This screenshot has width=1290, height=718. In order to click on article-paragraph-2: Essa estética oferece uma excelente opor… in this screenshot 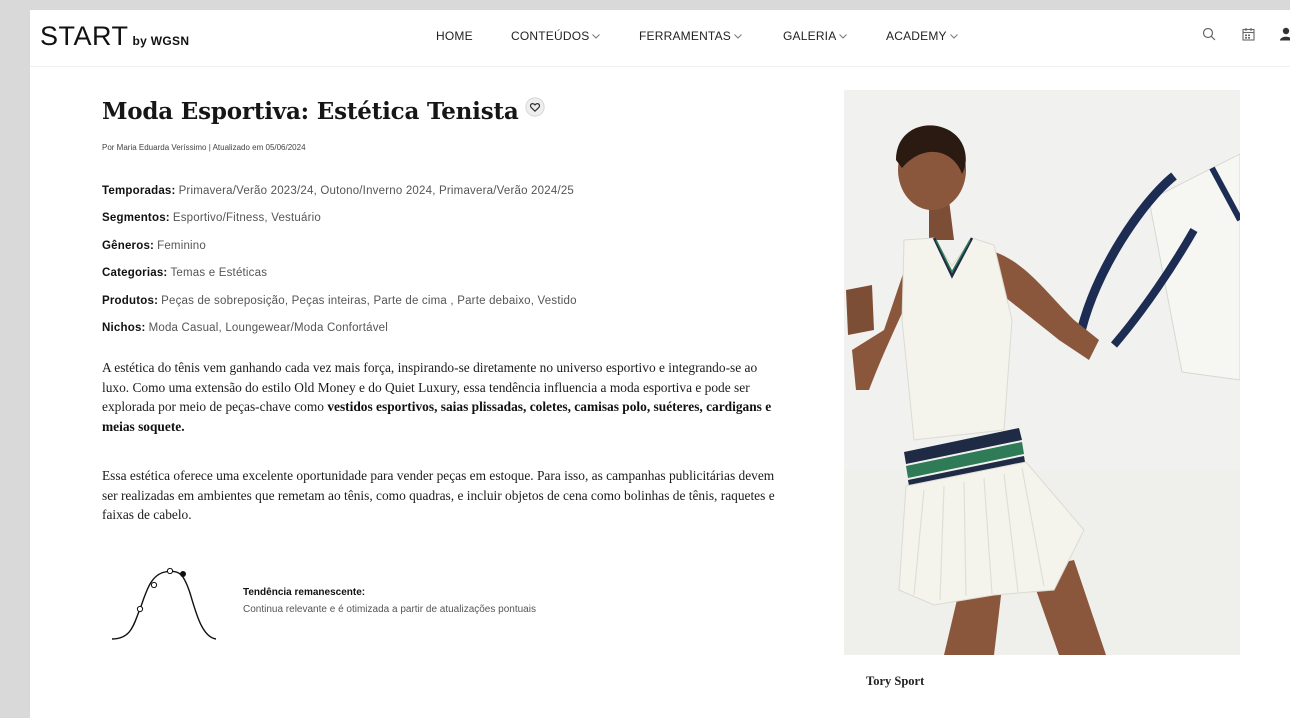, I will do `click(438, 495)`.